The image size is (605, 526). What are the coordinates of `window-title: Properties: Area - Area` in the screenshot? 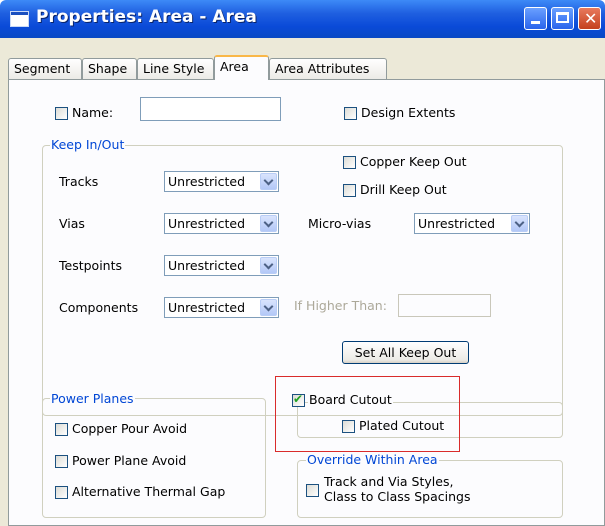 It's located at (146, 17).